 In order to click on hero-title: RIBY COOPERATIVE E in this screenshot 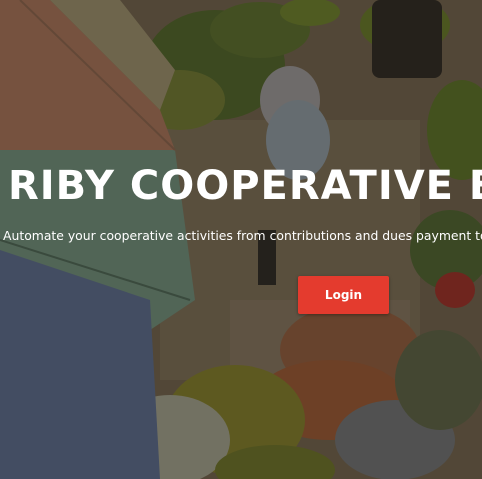, I will do `click(245, 186)`.